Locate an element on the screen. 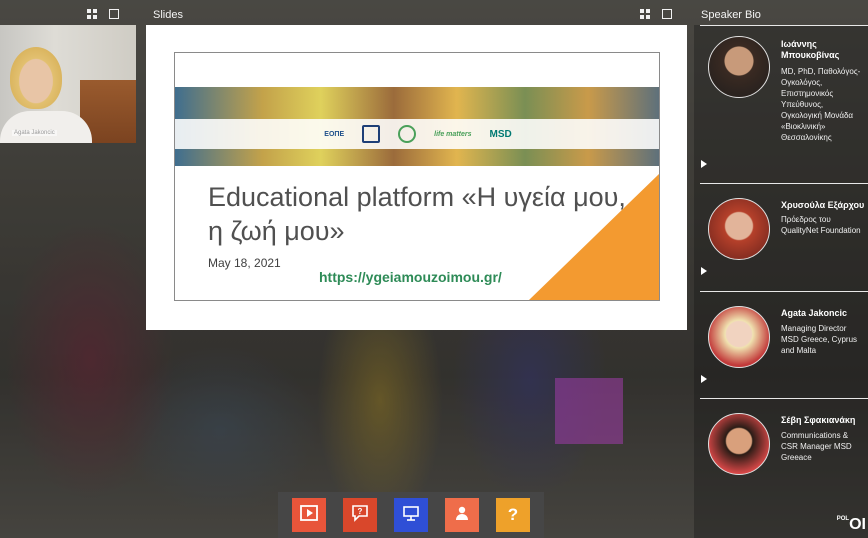 Image resolution: width=868 pixels, height=538 pixels. help-button: ? is located at coordinates (513, 515).